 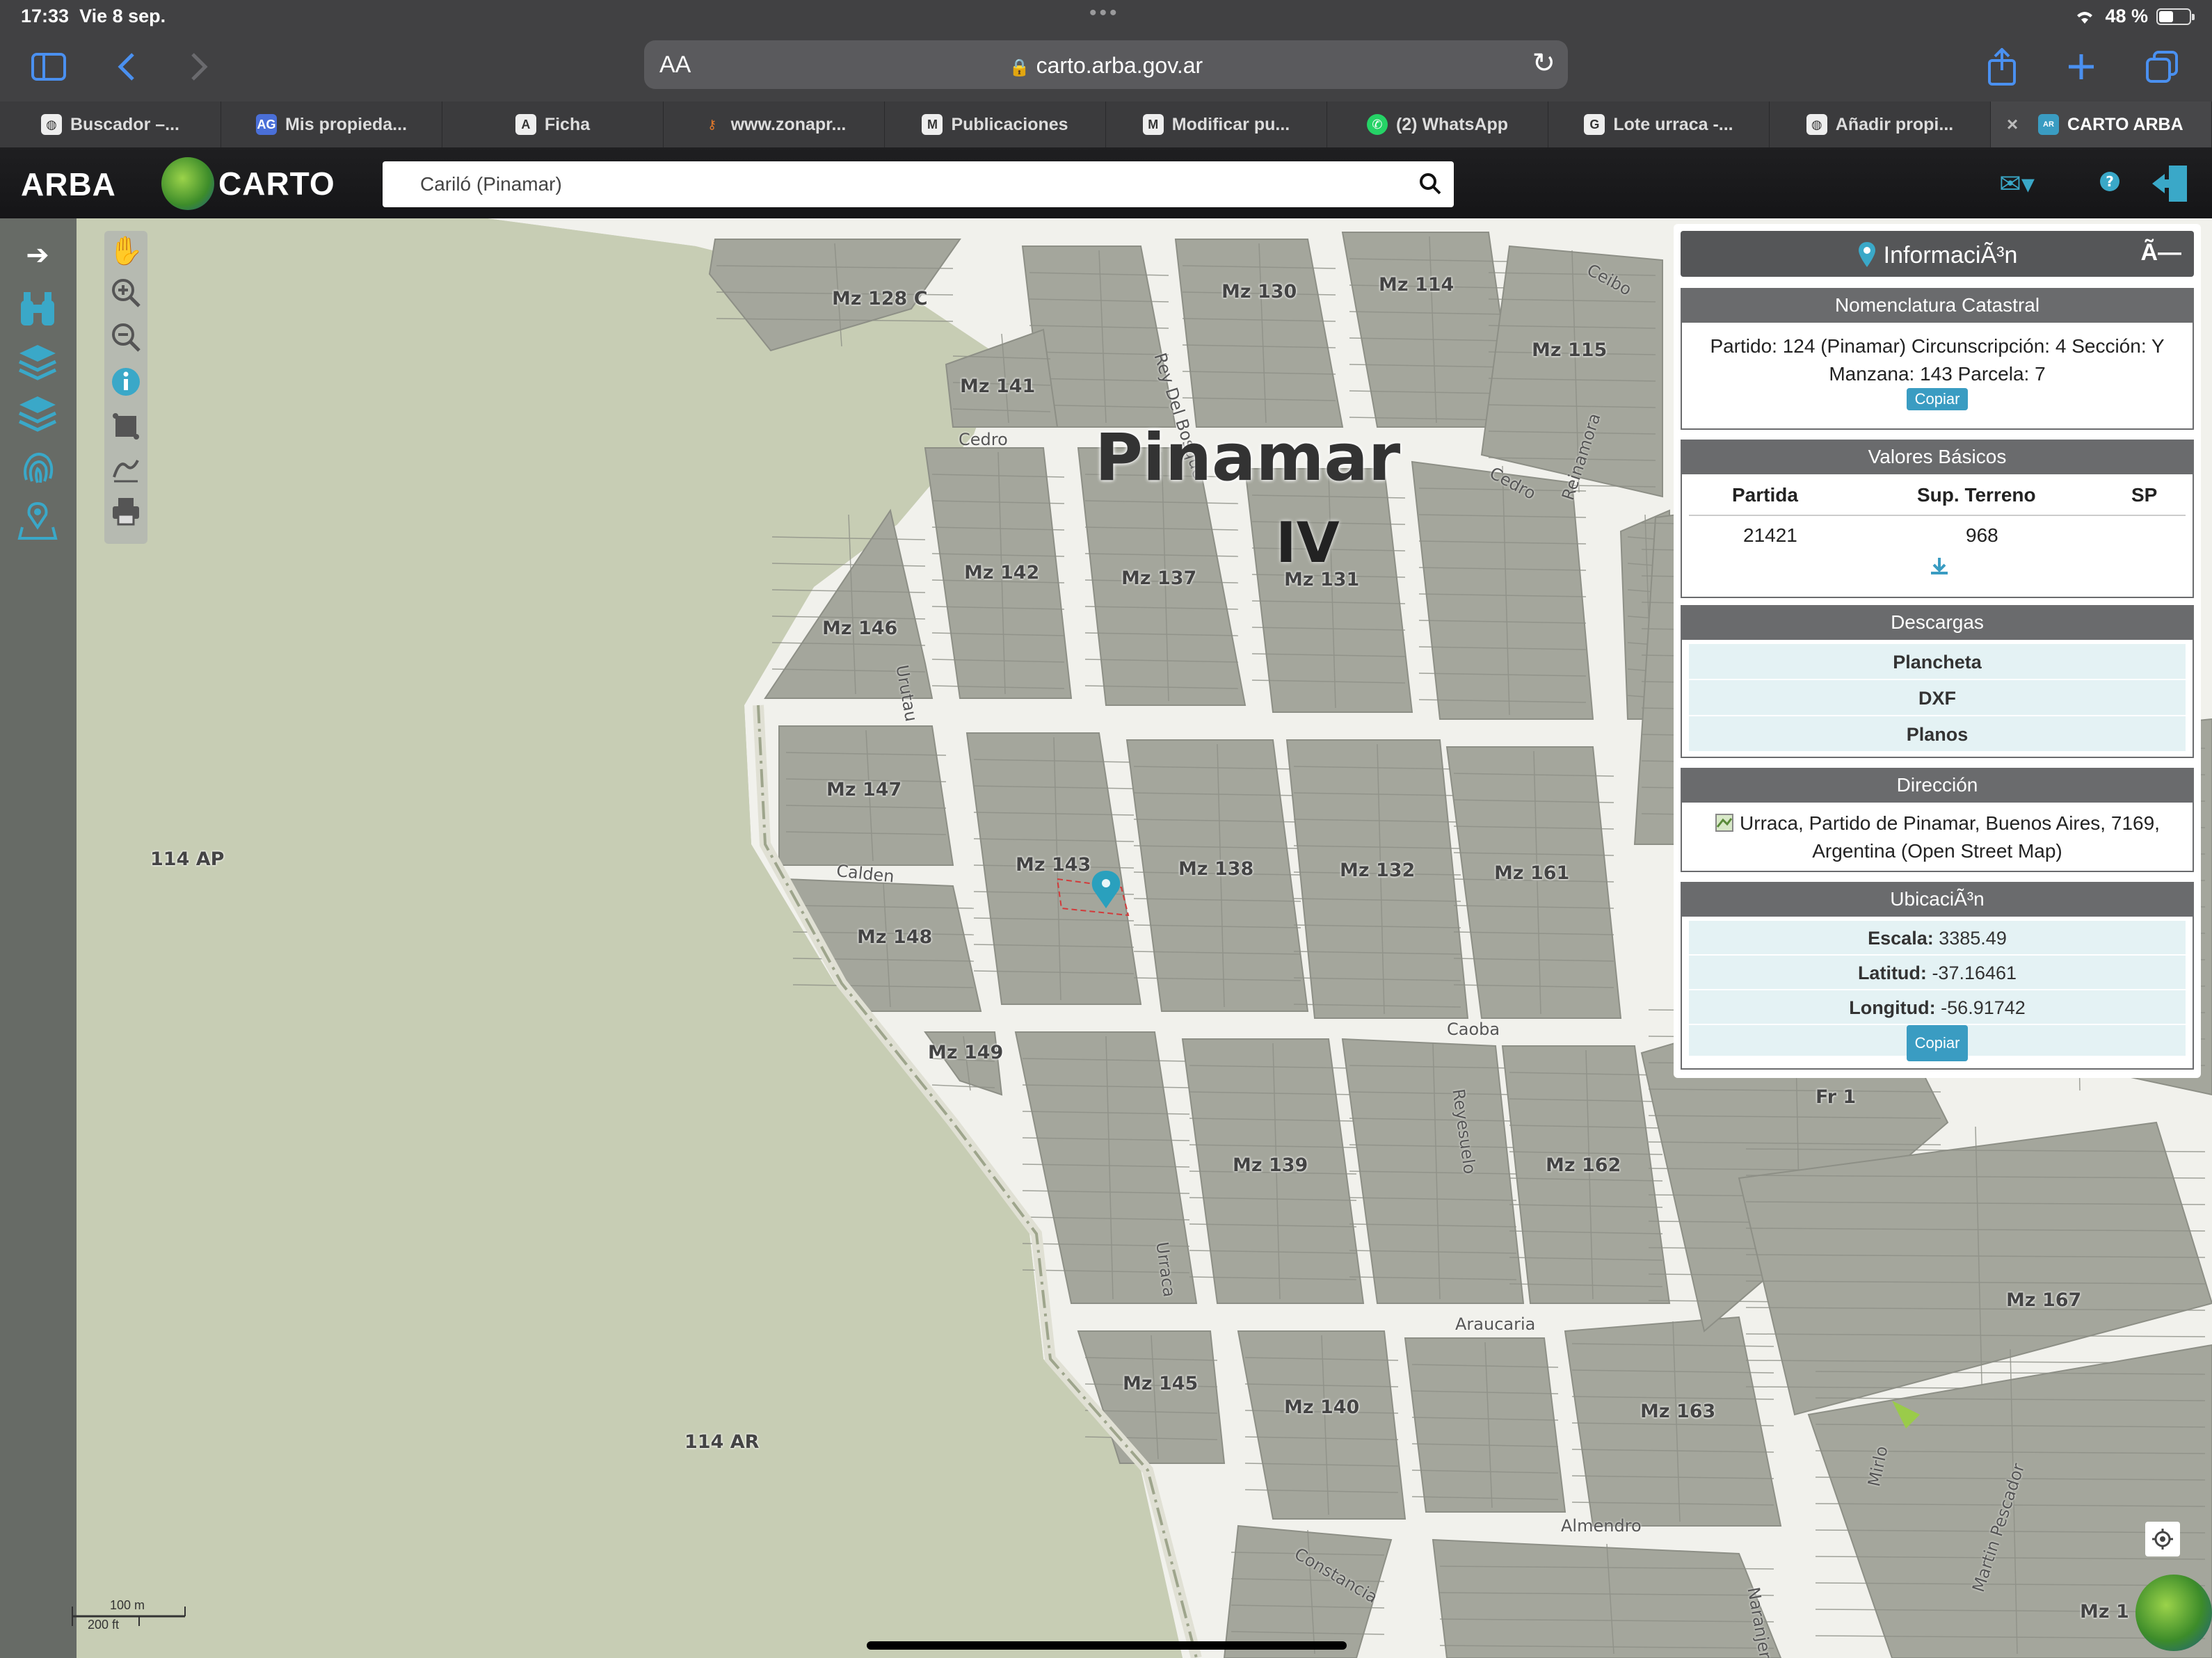 I want to click on battery-level, so click(x=2166, y=16).